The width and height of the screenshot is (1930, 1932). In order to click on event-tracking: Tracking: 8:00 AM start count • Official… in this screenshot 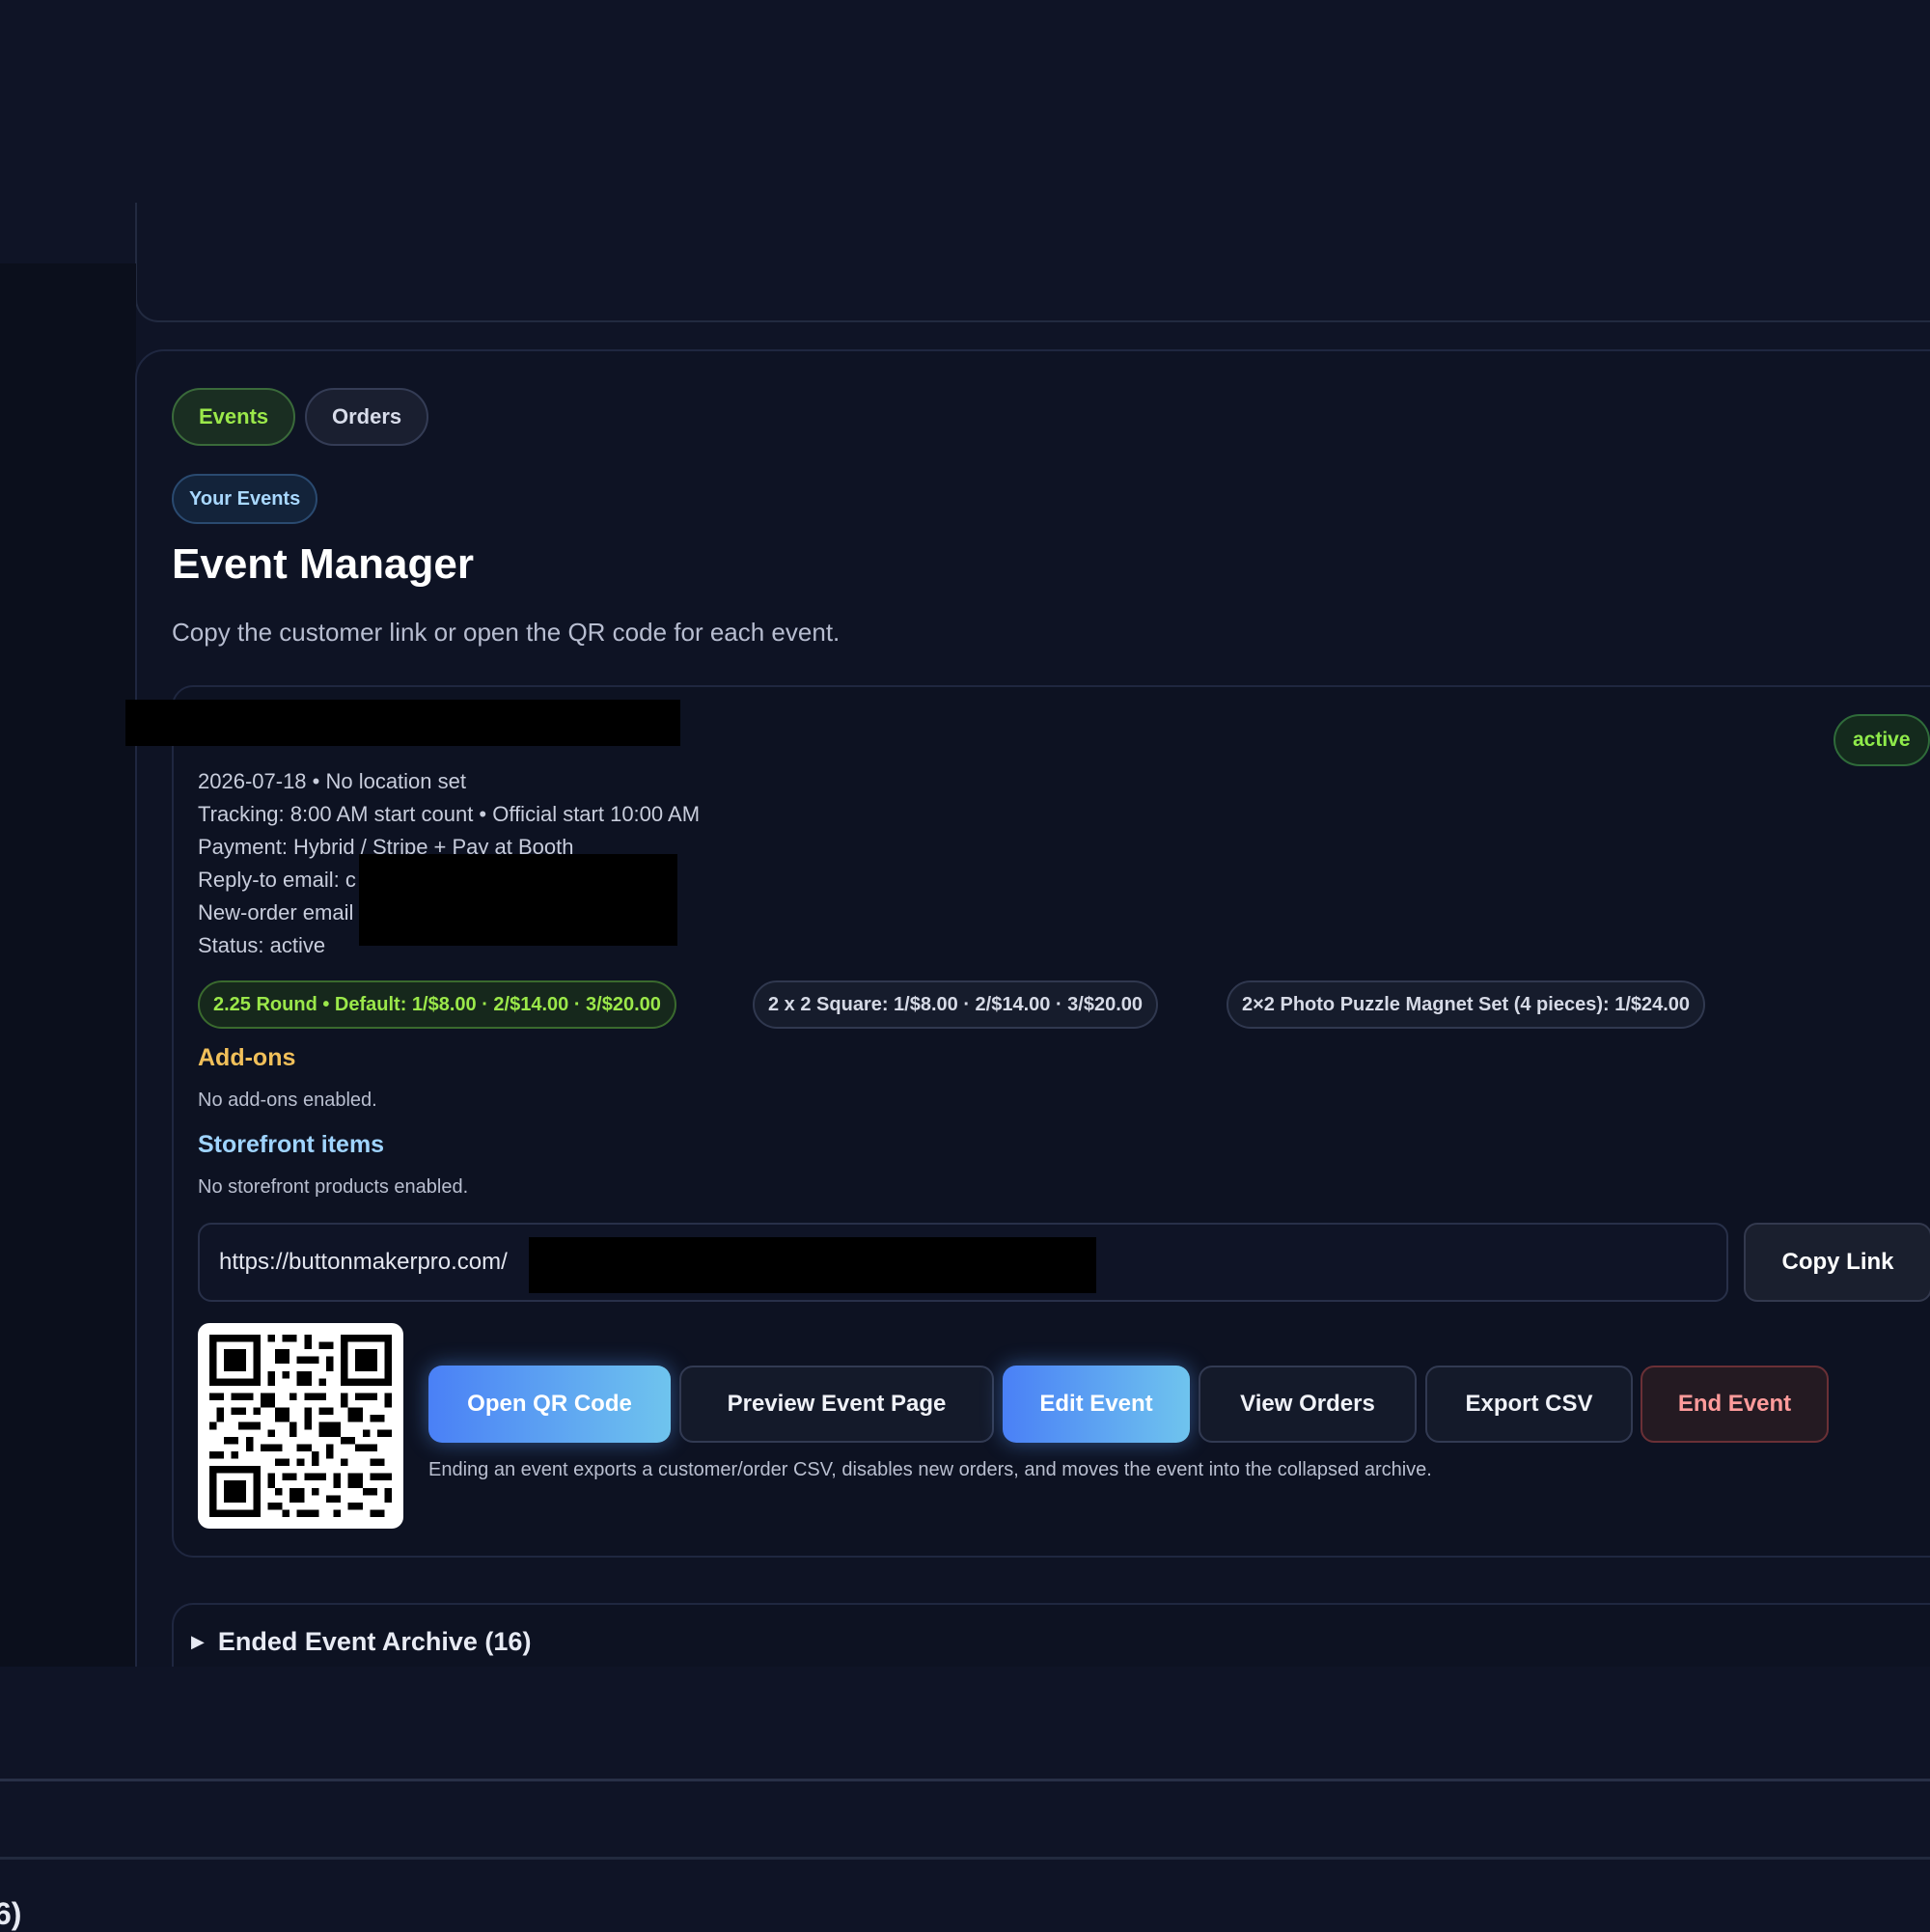, I will do `click(449, 814)`.